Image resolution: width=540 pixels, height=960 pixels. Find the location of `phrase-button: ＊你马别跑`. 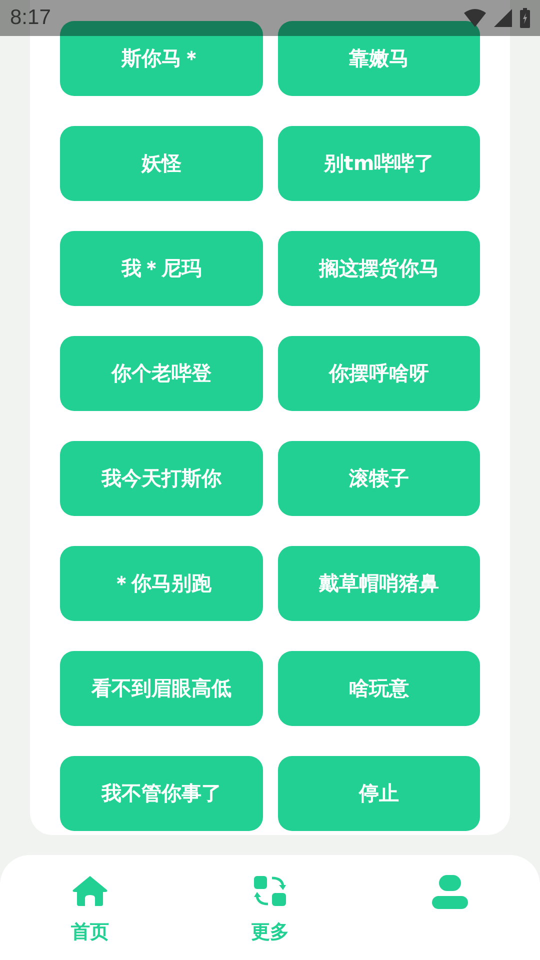

phrase-button: ＊你马别跑 is located at coordinates (161, 583).